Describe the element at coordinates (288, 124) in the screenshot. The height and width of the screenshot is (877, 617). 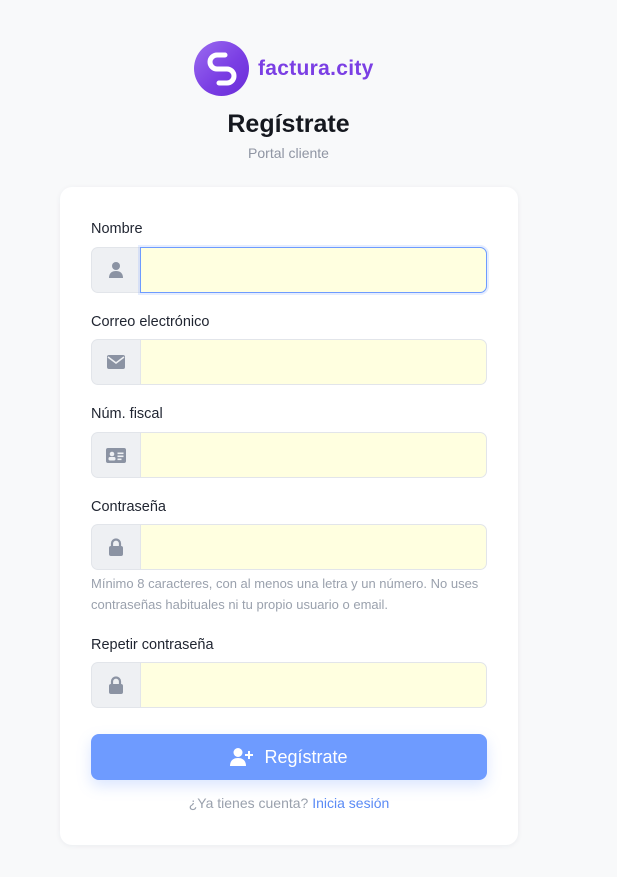
I see `page-title: Regístrate` at that location.